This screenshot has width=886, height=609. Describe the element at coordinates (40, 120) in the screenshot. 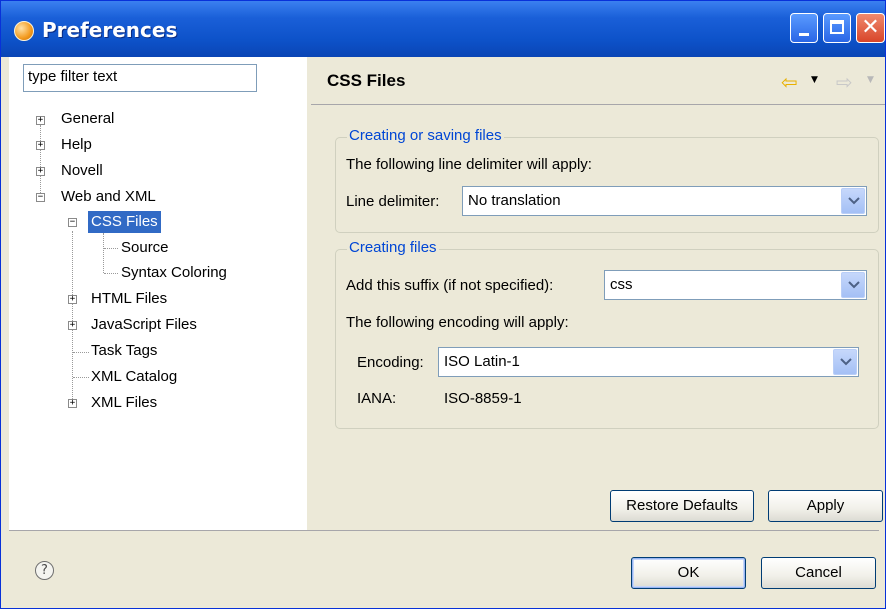

I see `expand-general-icon: +` at that location.